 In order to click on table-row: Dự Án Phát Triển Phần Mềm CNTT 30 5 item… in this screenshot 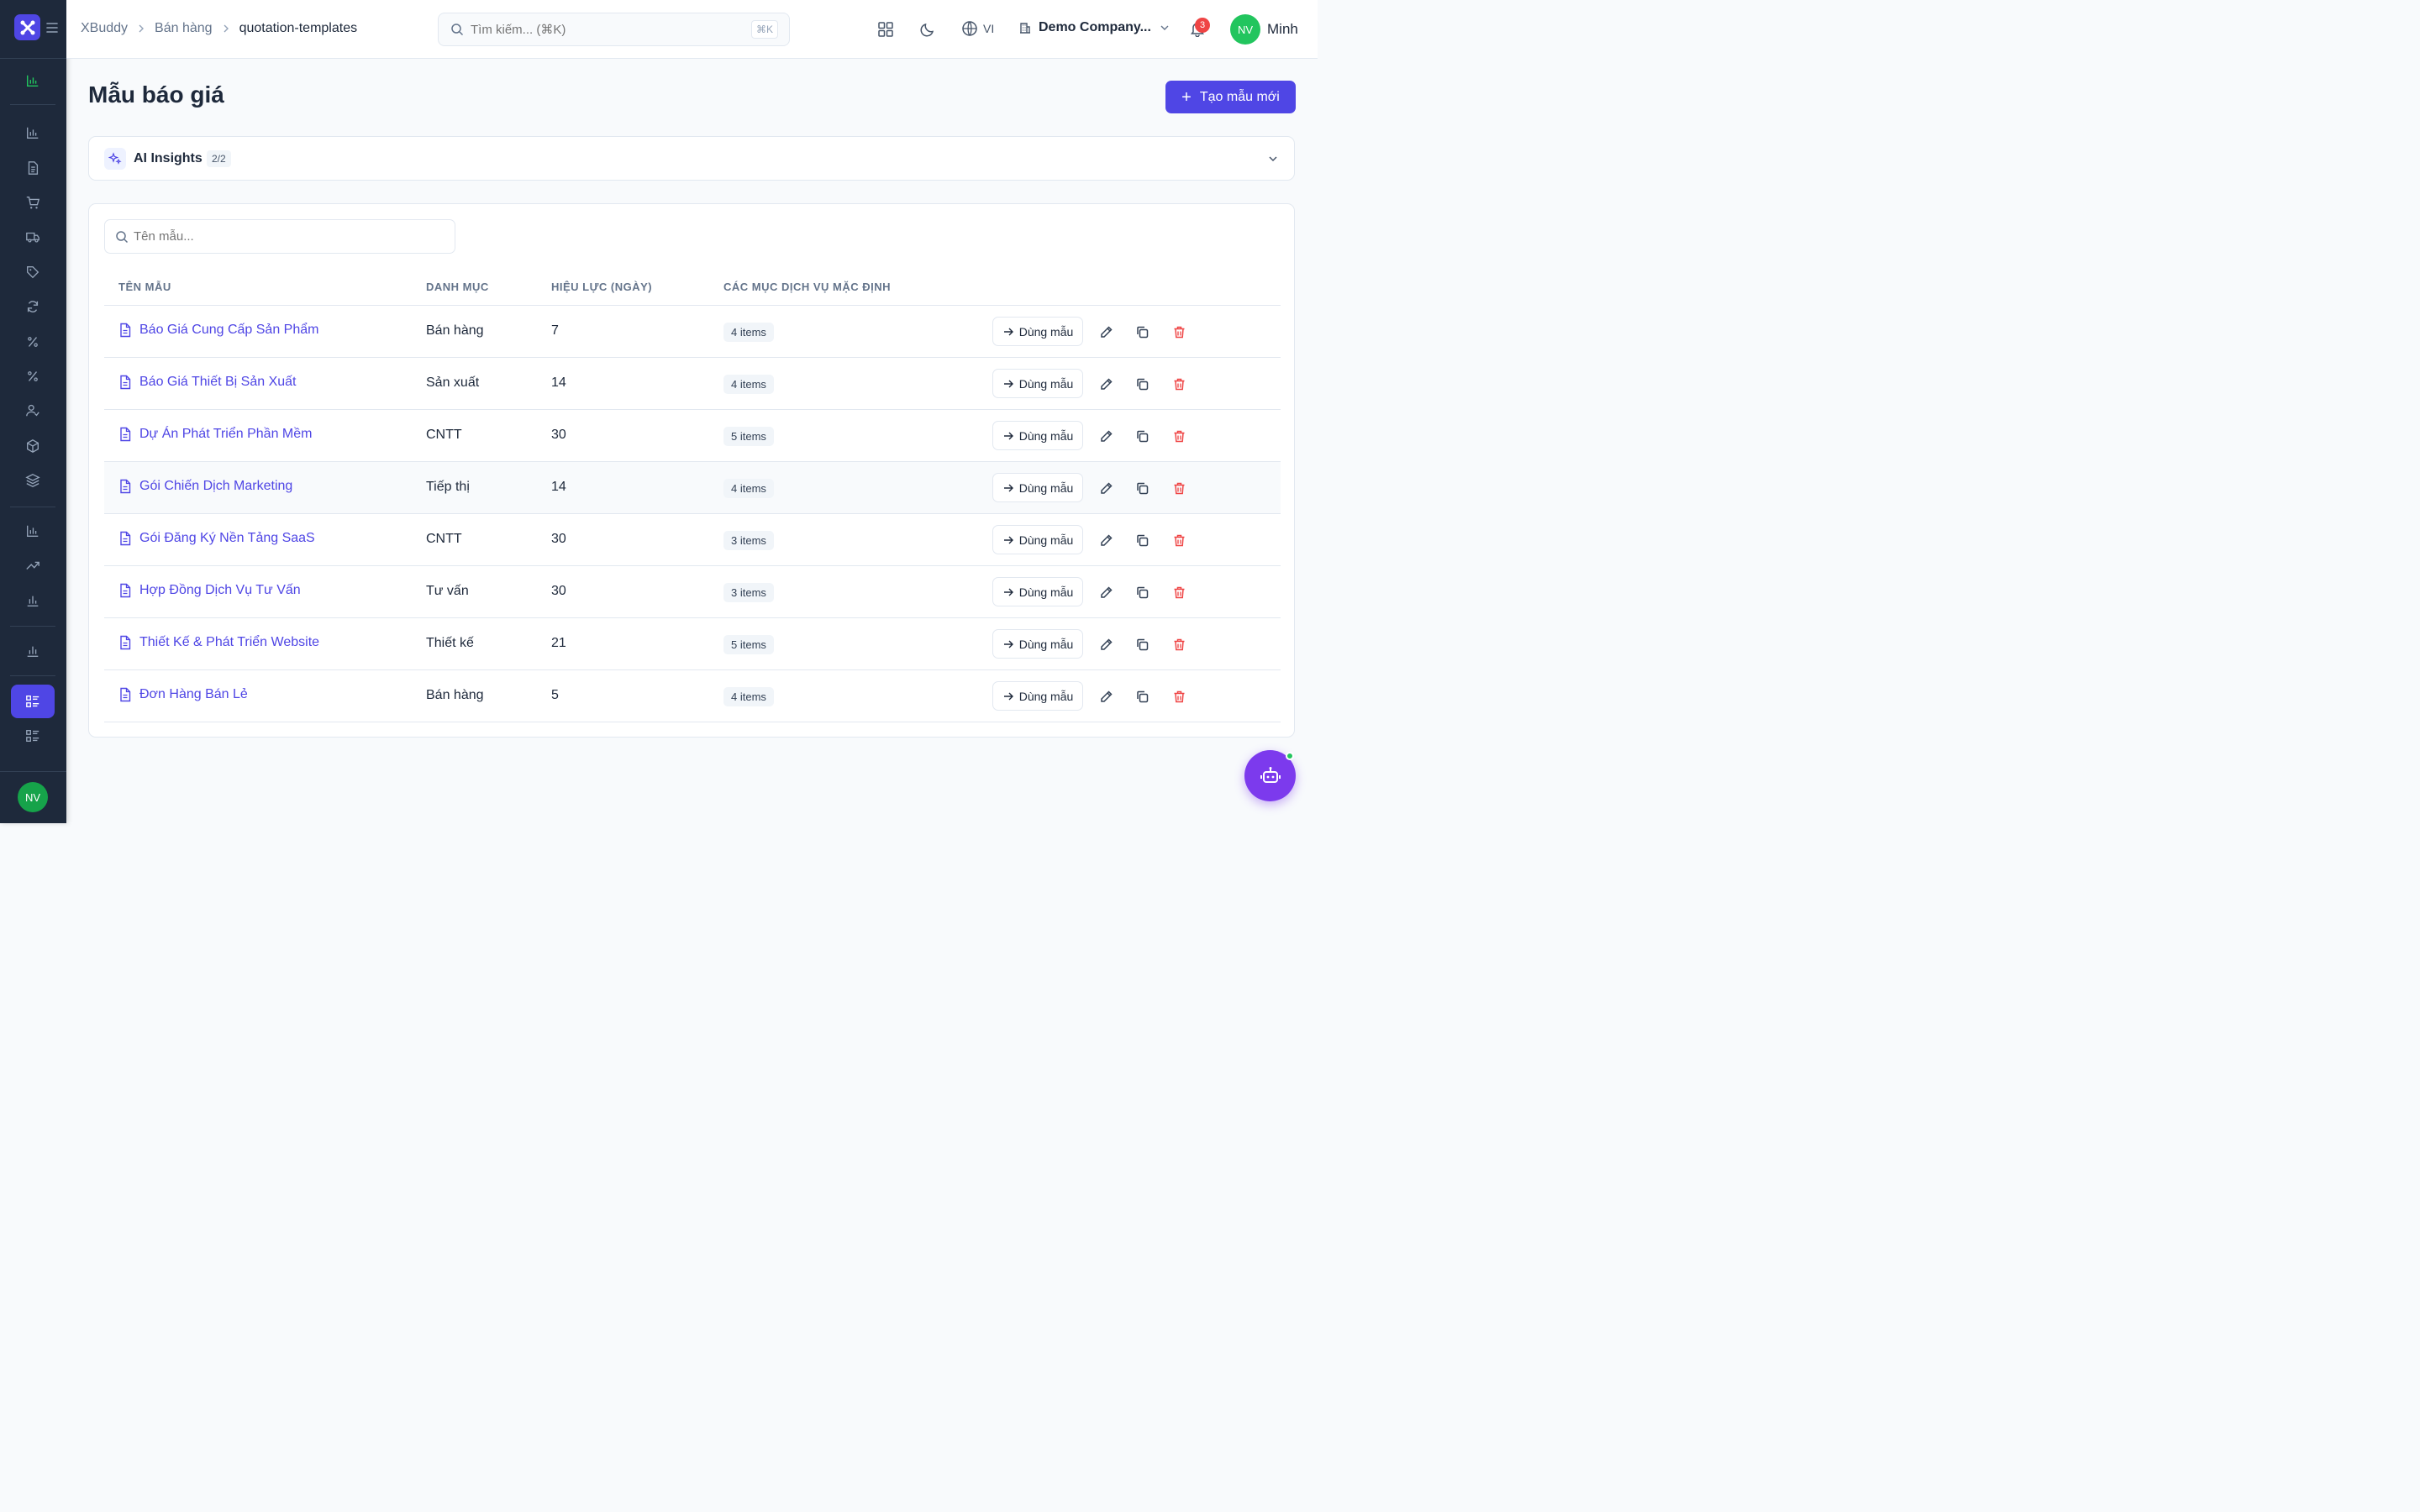, I will do `click(692, 436)`.